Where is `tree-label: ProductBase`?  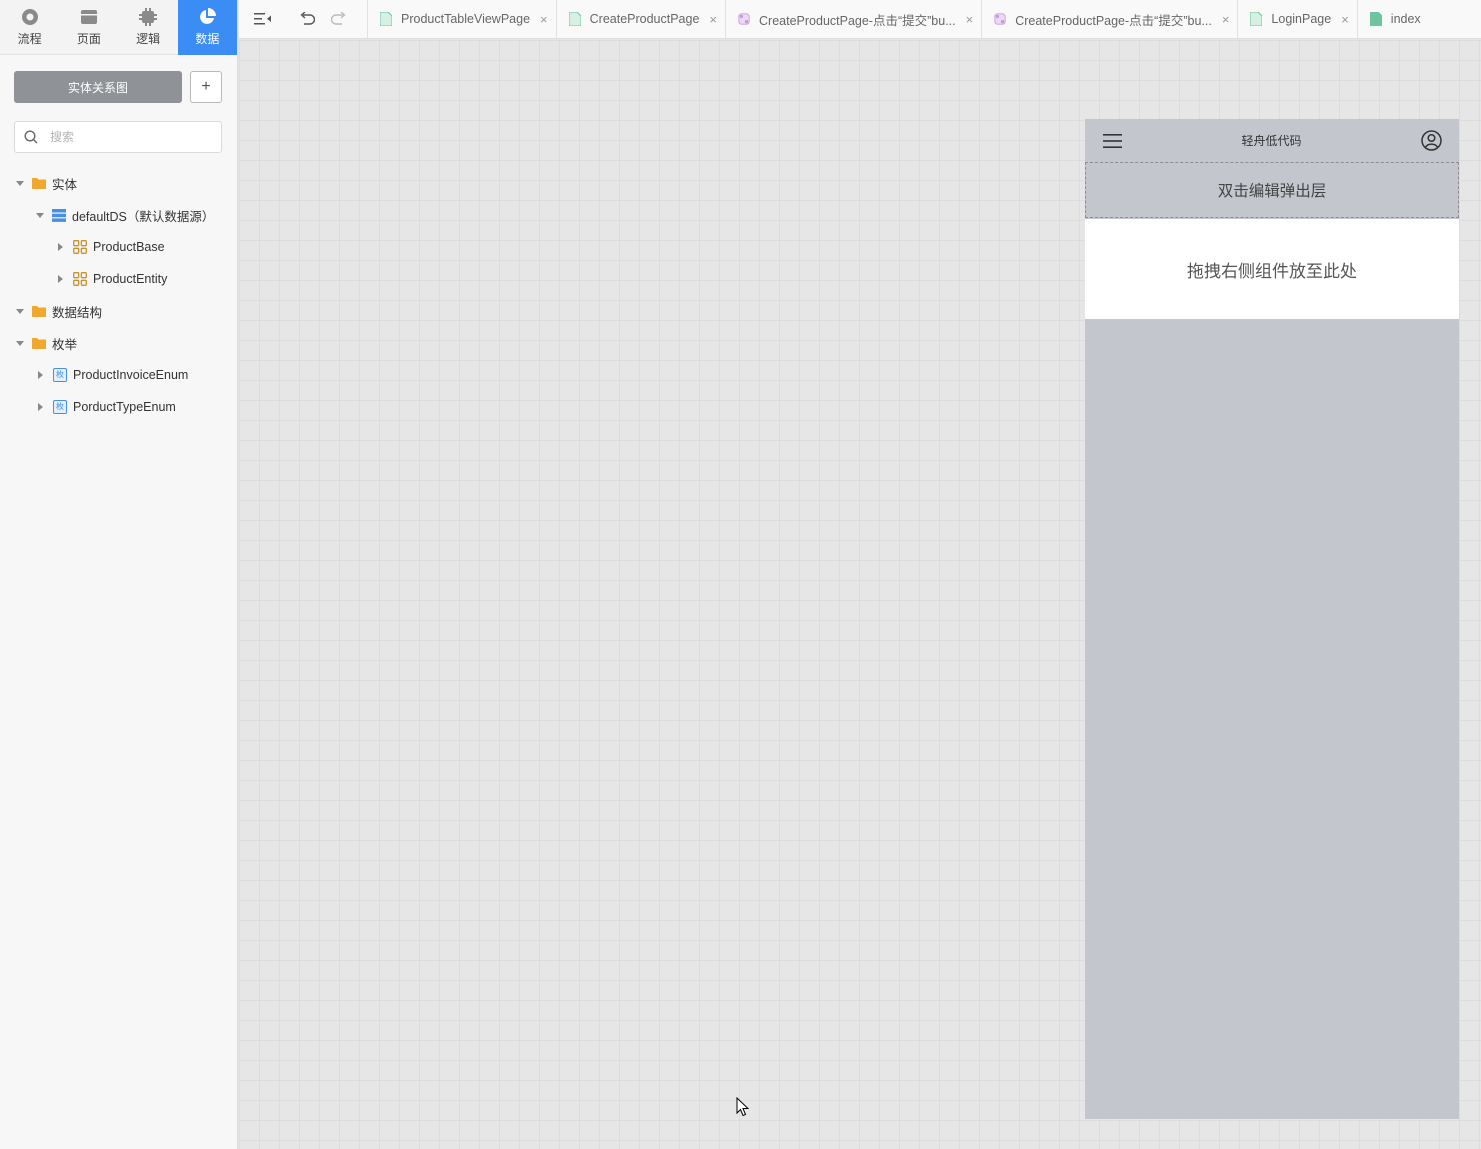
tree-label: ProductBase is located at coordinates (129, 247).